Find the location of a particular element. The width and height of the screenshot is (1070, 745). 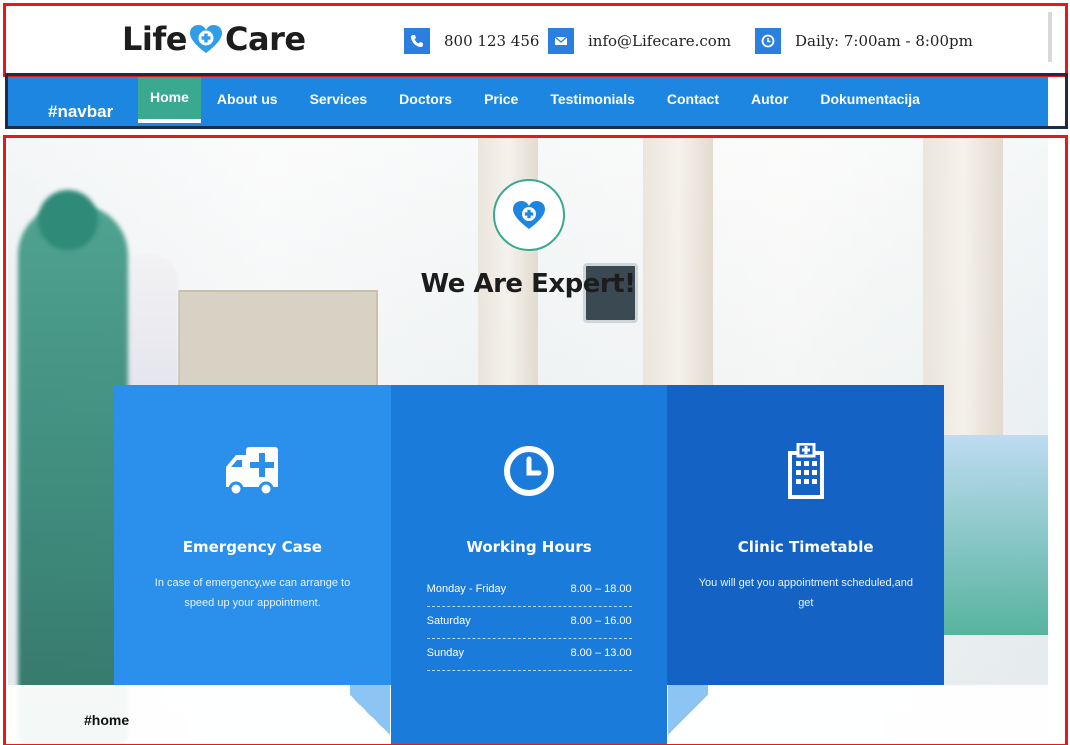

clinic-timetable-title: Clinic Timetable is located at coordinates (805, 547).